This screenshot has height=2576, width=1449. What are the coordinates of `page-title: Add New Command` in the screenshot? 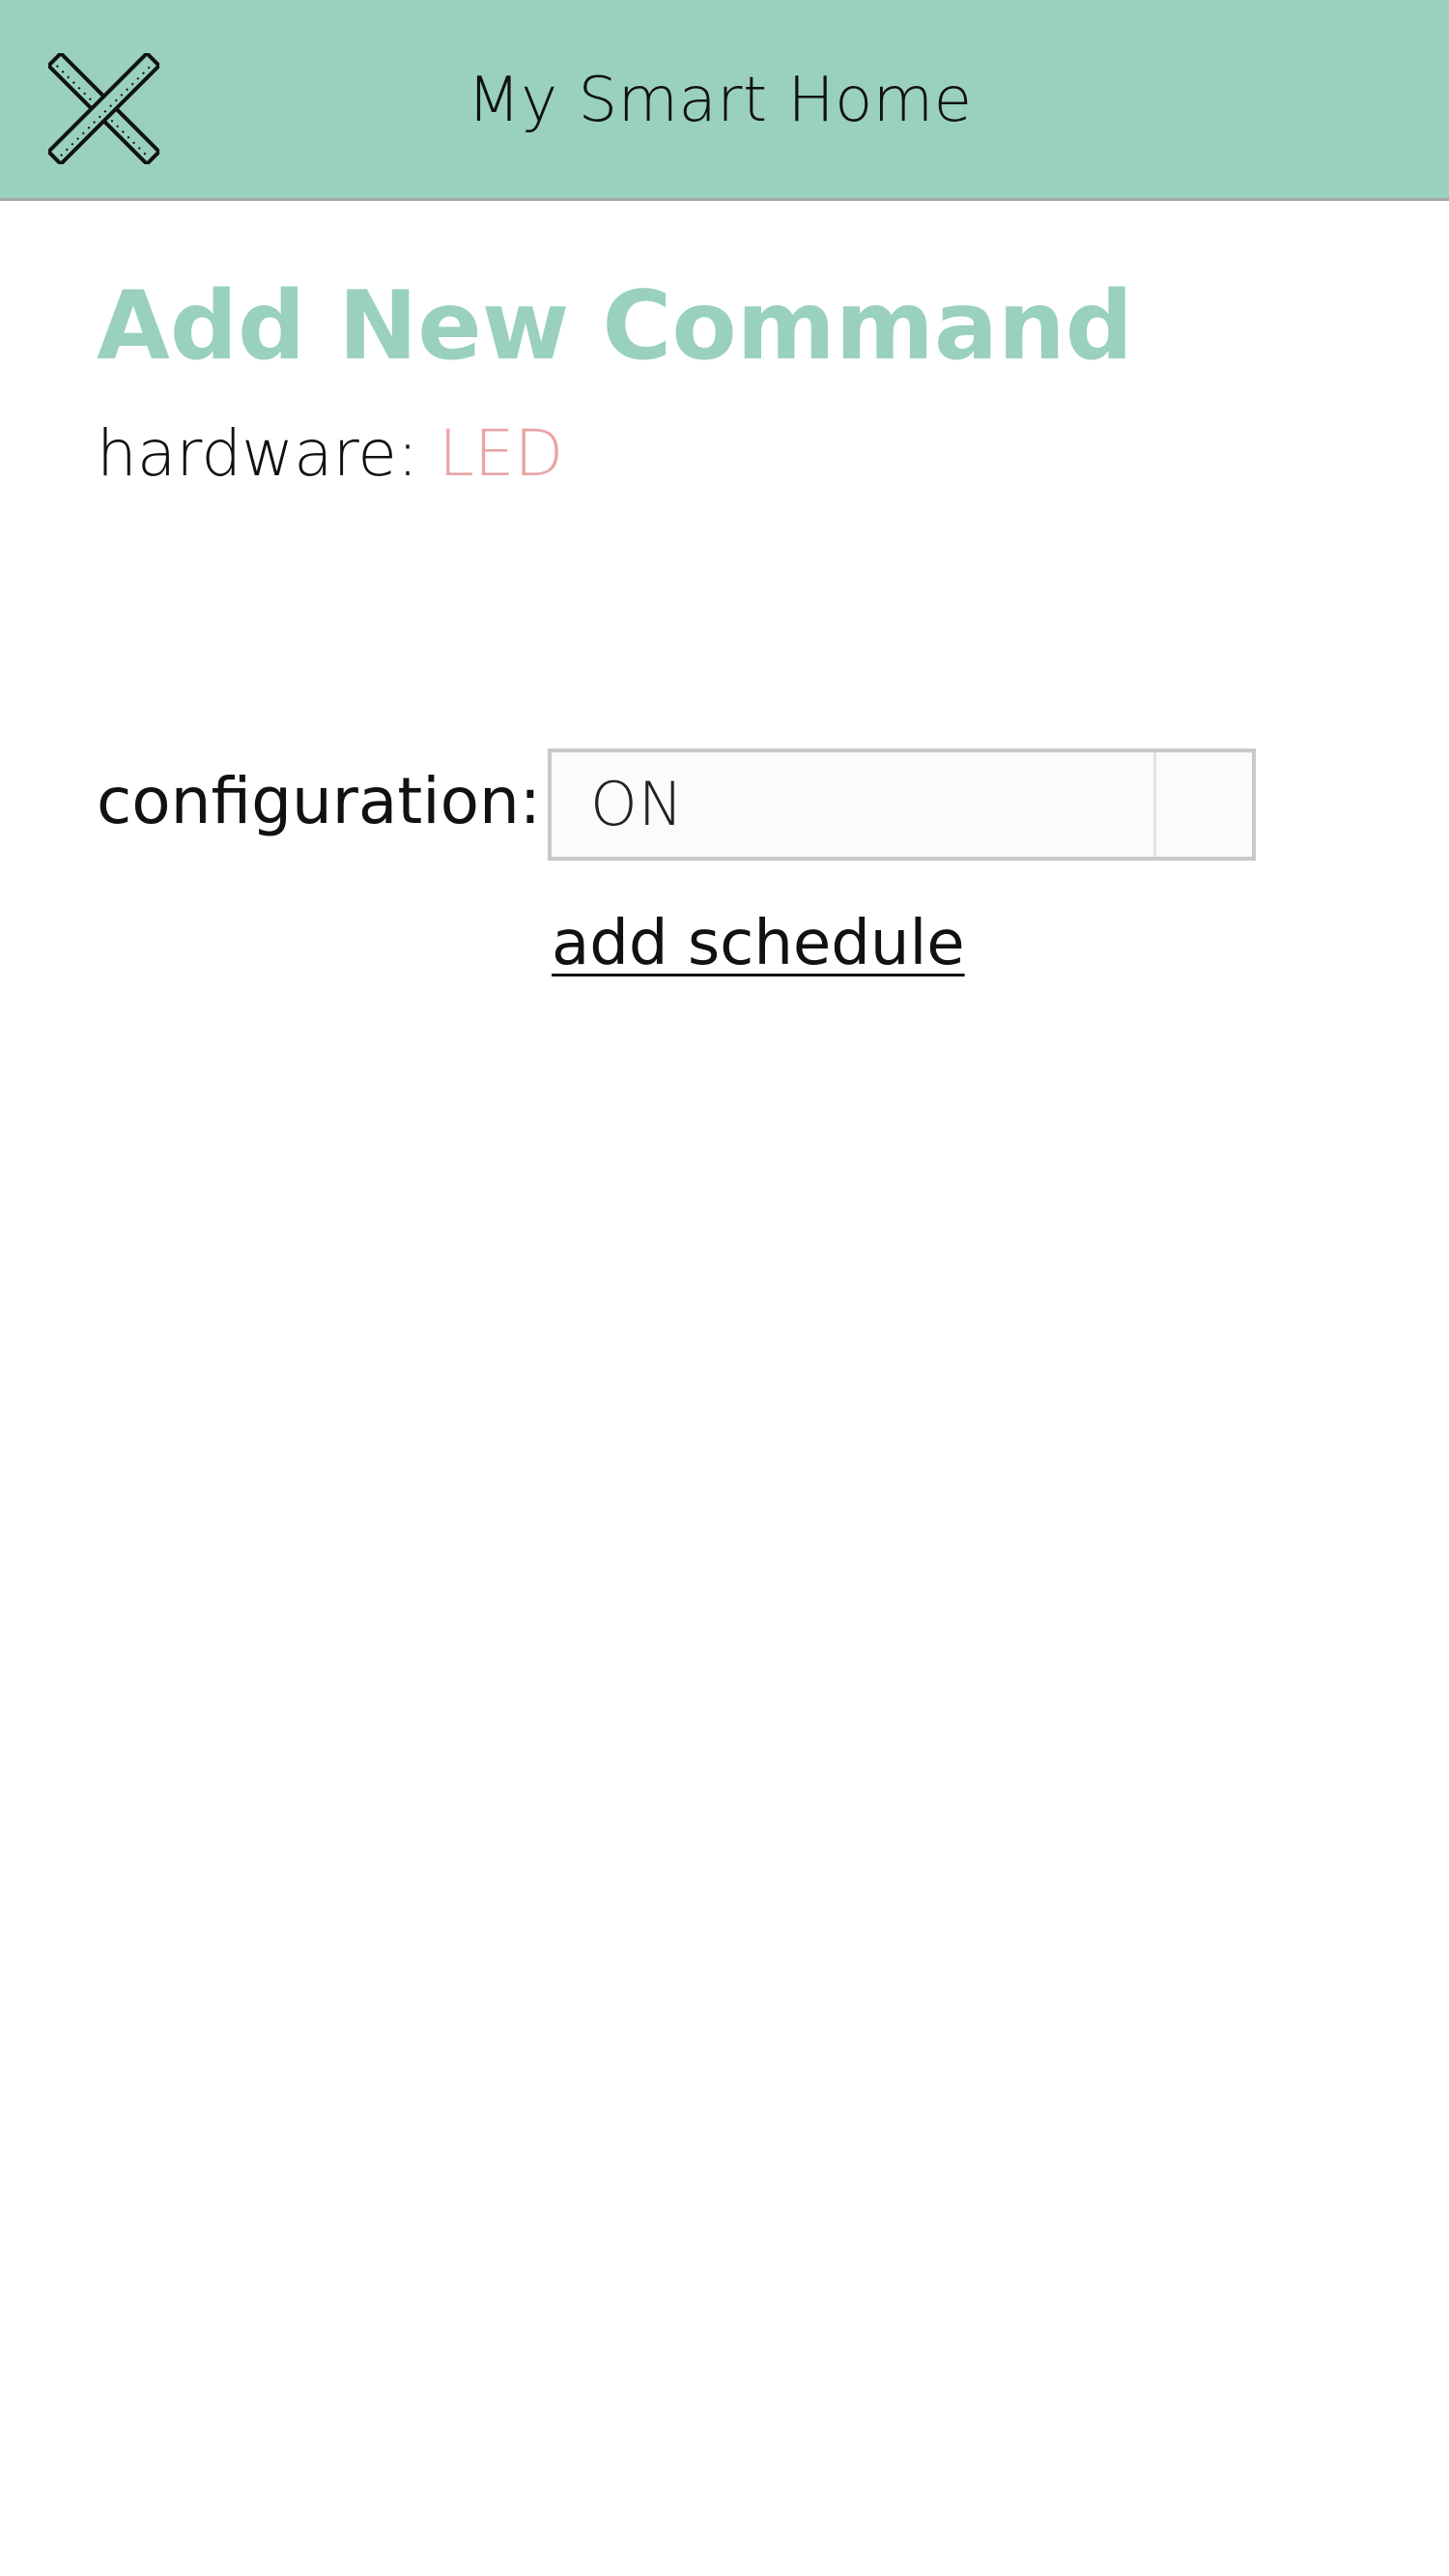 It's located at (615, 326).